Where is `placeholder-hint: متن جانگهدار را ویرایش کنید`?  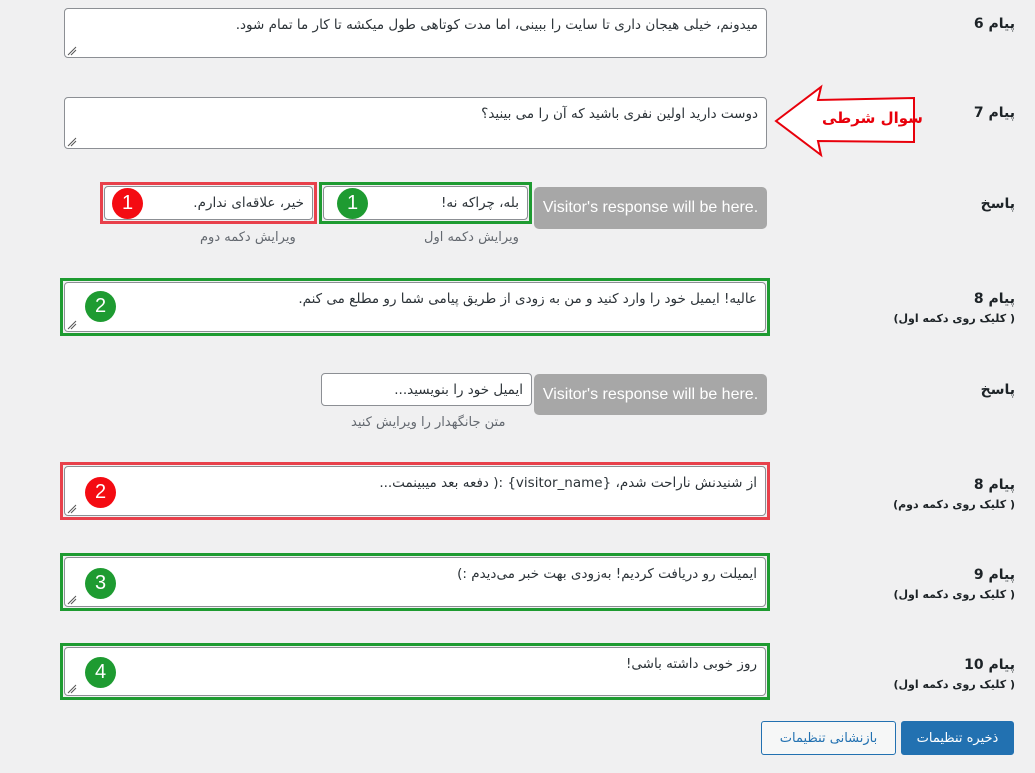 placeholder-hint: متن جانگهدار را ویرایش کنید is located at coordinates (428, 422).